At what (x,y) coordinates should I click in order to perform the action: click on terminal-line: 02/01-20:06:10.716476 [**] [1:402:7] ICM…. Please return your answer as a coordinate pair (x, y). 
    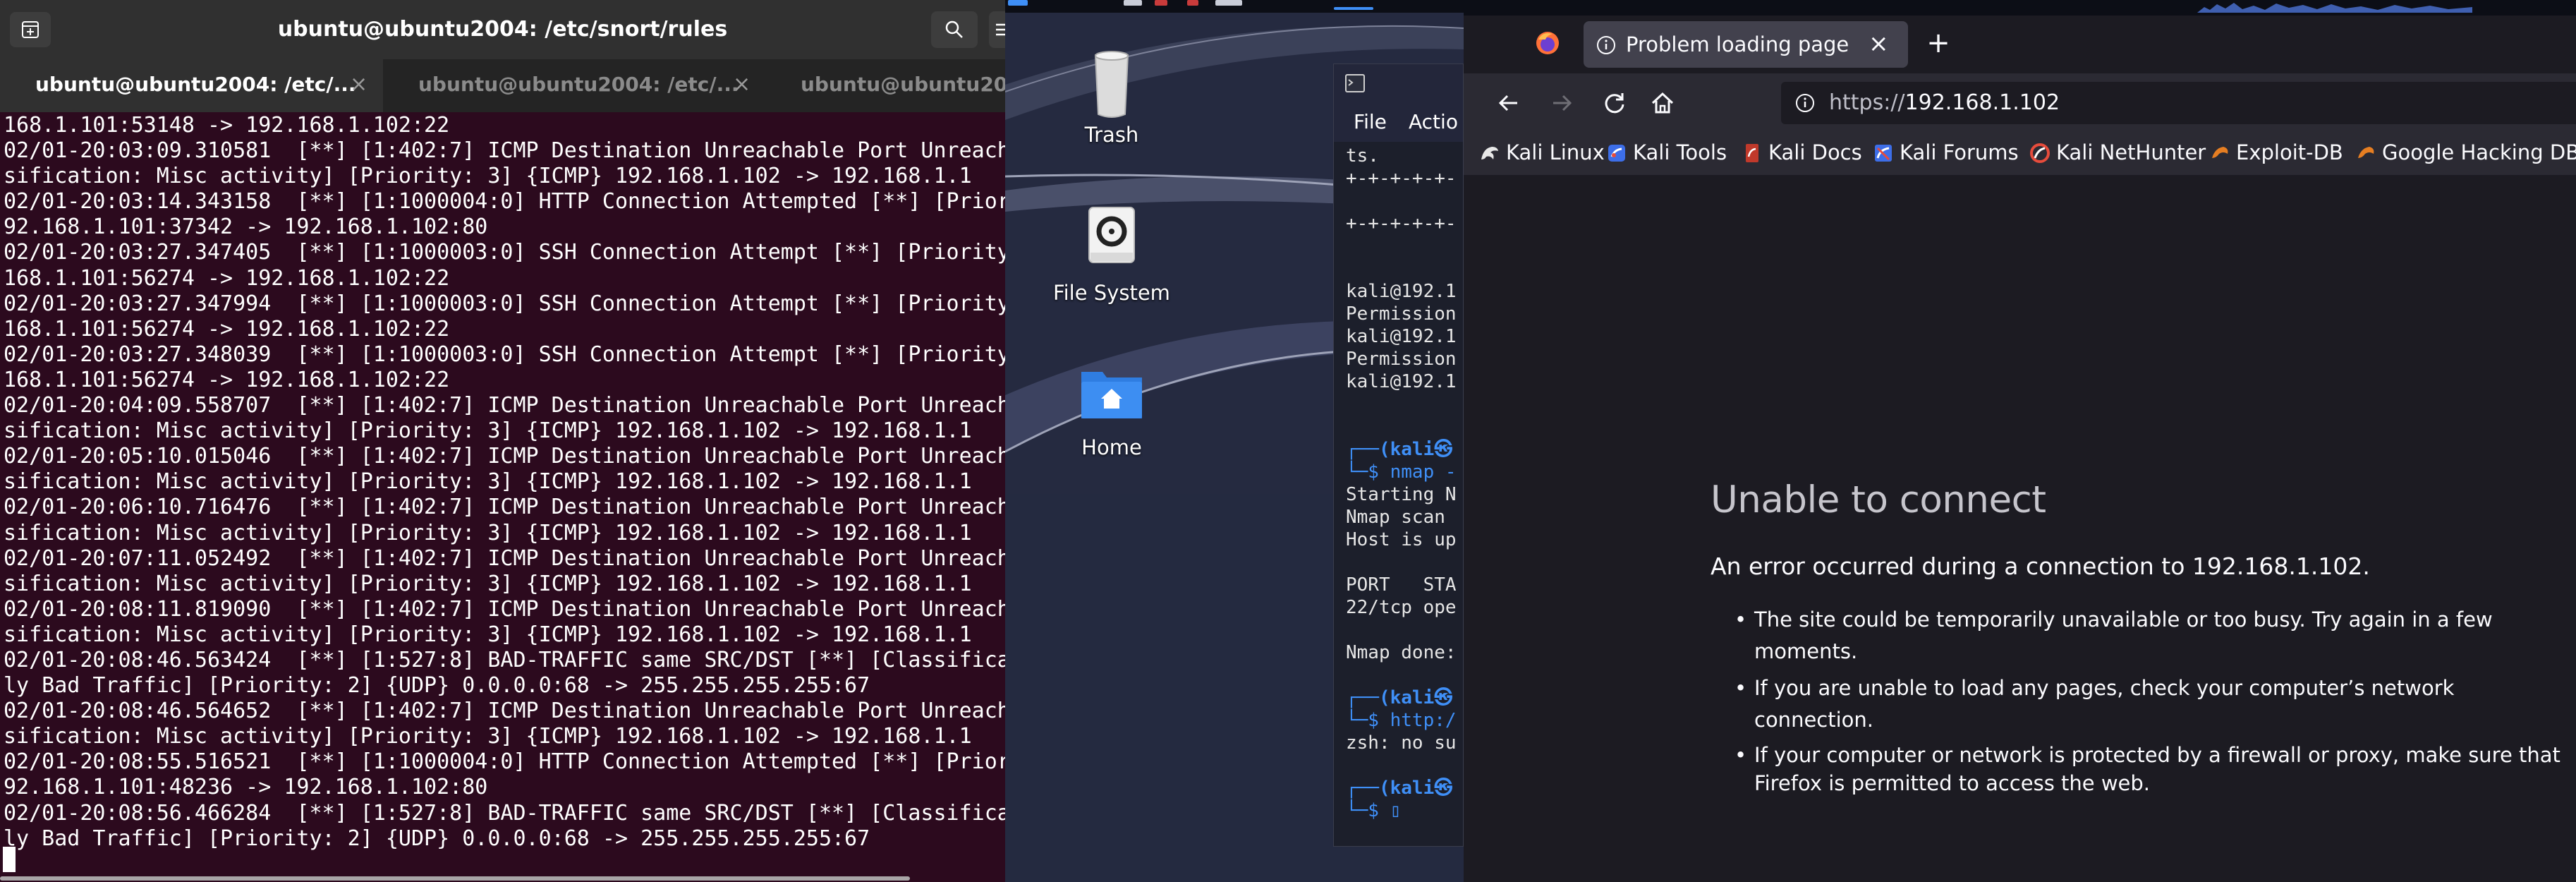
    Looking at the image, I should click on (504, 507).